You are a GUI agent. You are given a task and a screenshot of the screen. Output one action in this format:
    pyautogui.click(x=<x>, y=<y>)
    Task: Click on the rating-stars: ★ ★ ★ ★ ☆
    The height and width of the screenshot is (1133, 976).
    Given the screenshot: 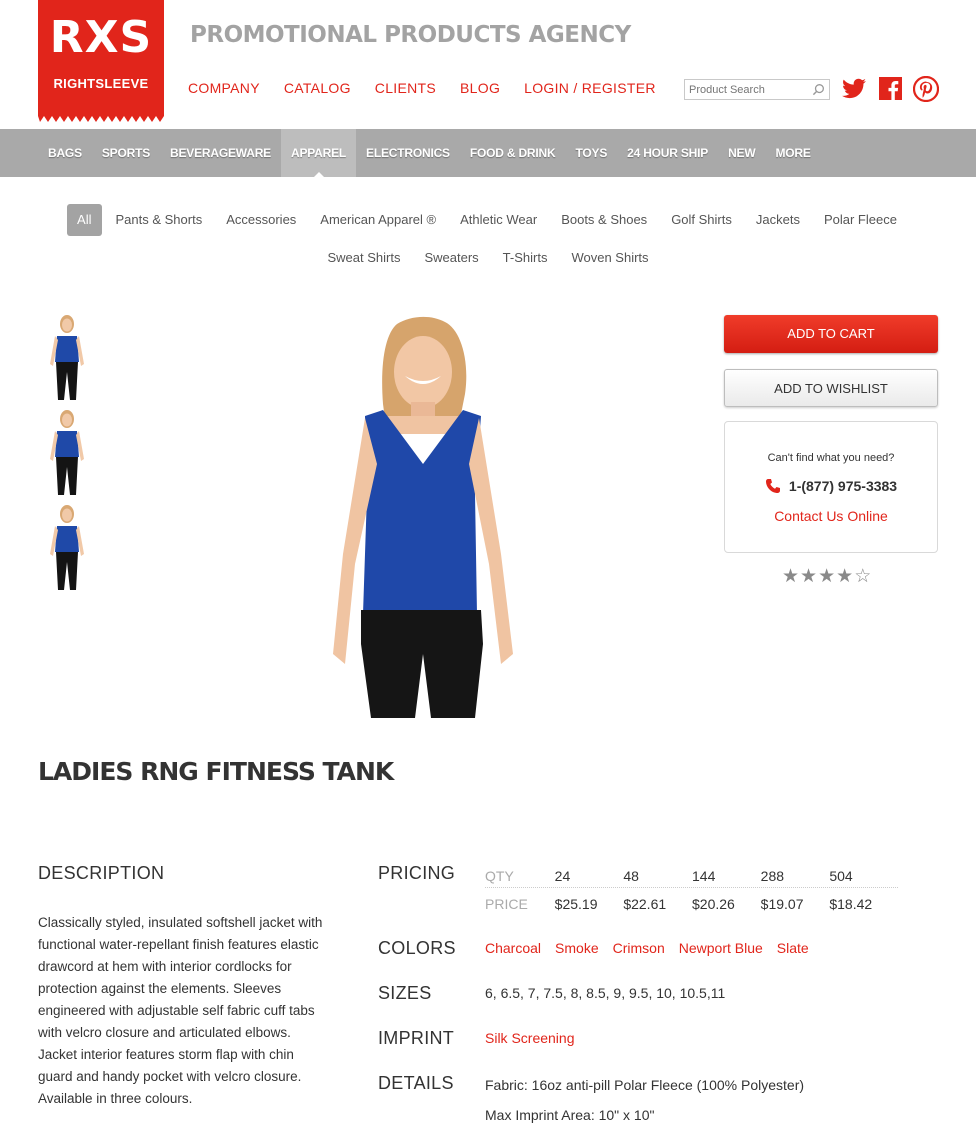 What is the action you would take?
    pyautogui.click(x=826, y=577)
    